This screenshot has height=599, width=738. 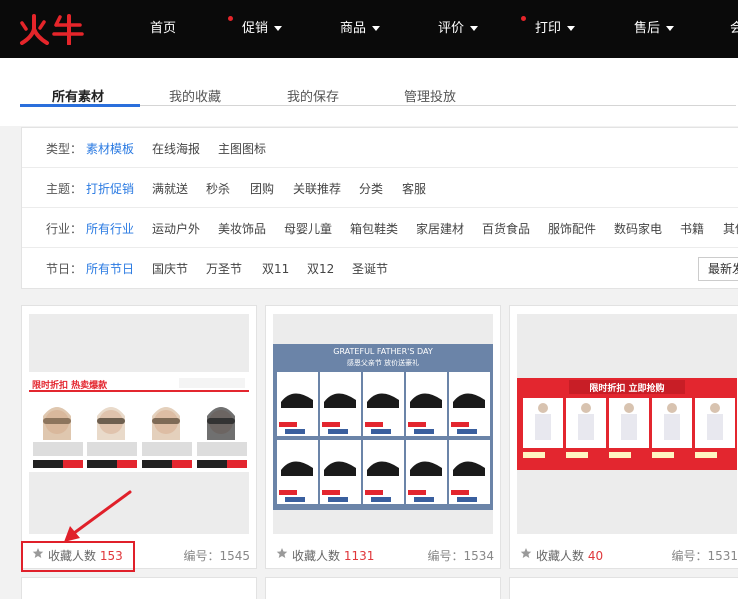 What do you see at coordinates (64, 189) in the screenshot?
I see `filter-label-theme: 主题：` at bounding box center [64, 189].